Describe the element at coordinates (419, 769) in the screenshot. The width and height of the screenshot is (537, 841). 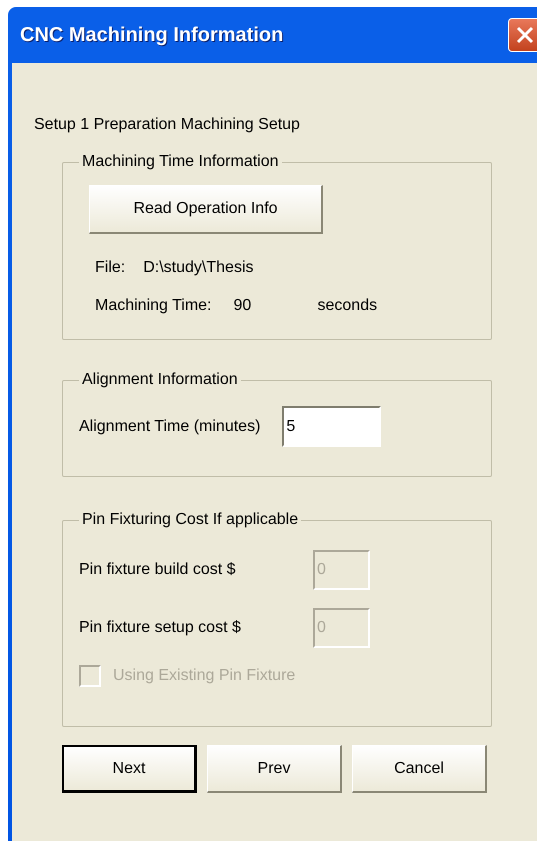
I see `dialog-button: Cancel` at that location.